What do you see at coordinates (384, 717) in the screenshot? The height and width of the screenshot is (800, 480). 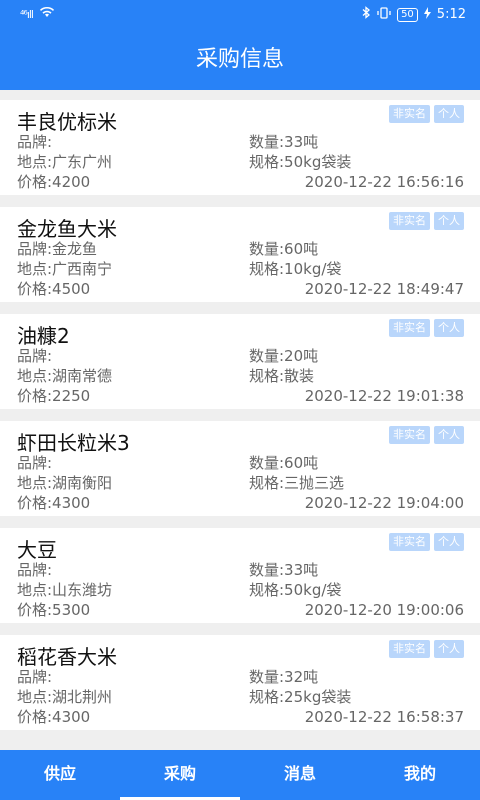 I see `item-datetime: 2020-12-22 16:58:37` at bounding box center [384, 717].